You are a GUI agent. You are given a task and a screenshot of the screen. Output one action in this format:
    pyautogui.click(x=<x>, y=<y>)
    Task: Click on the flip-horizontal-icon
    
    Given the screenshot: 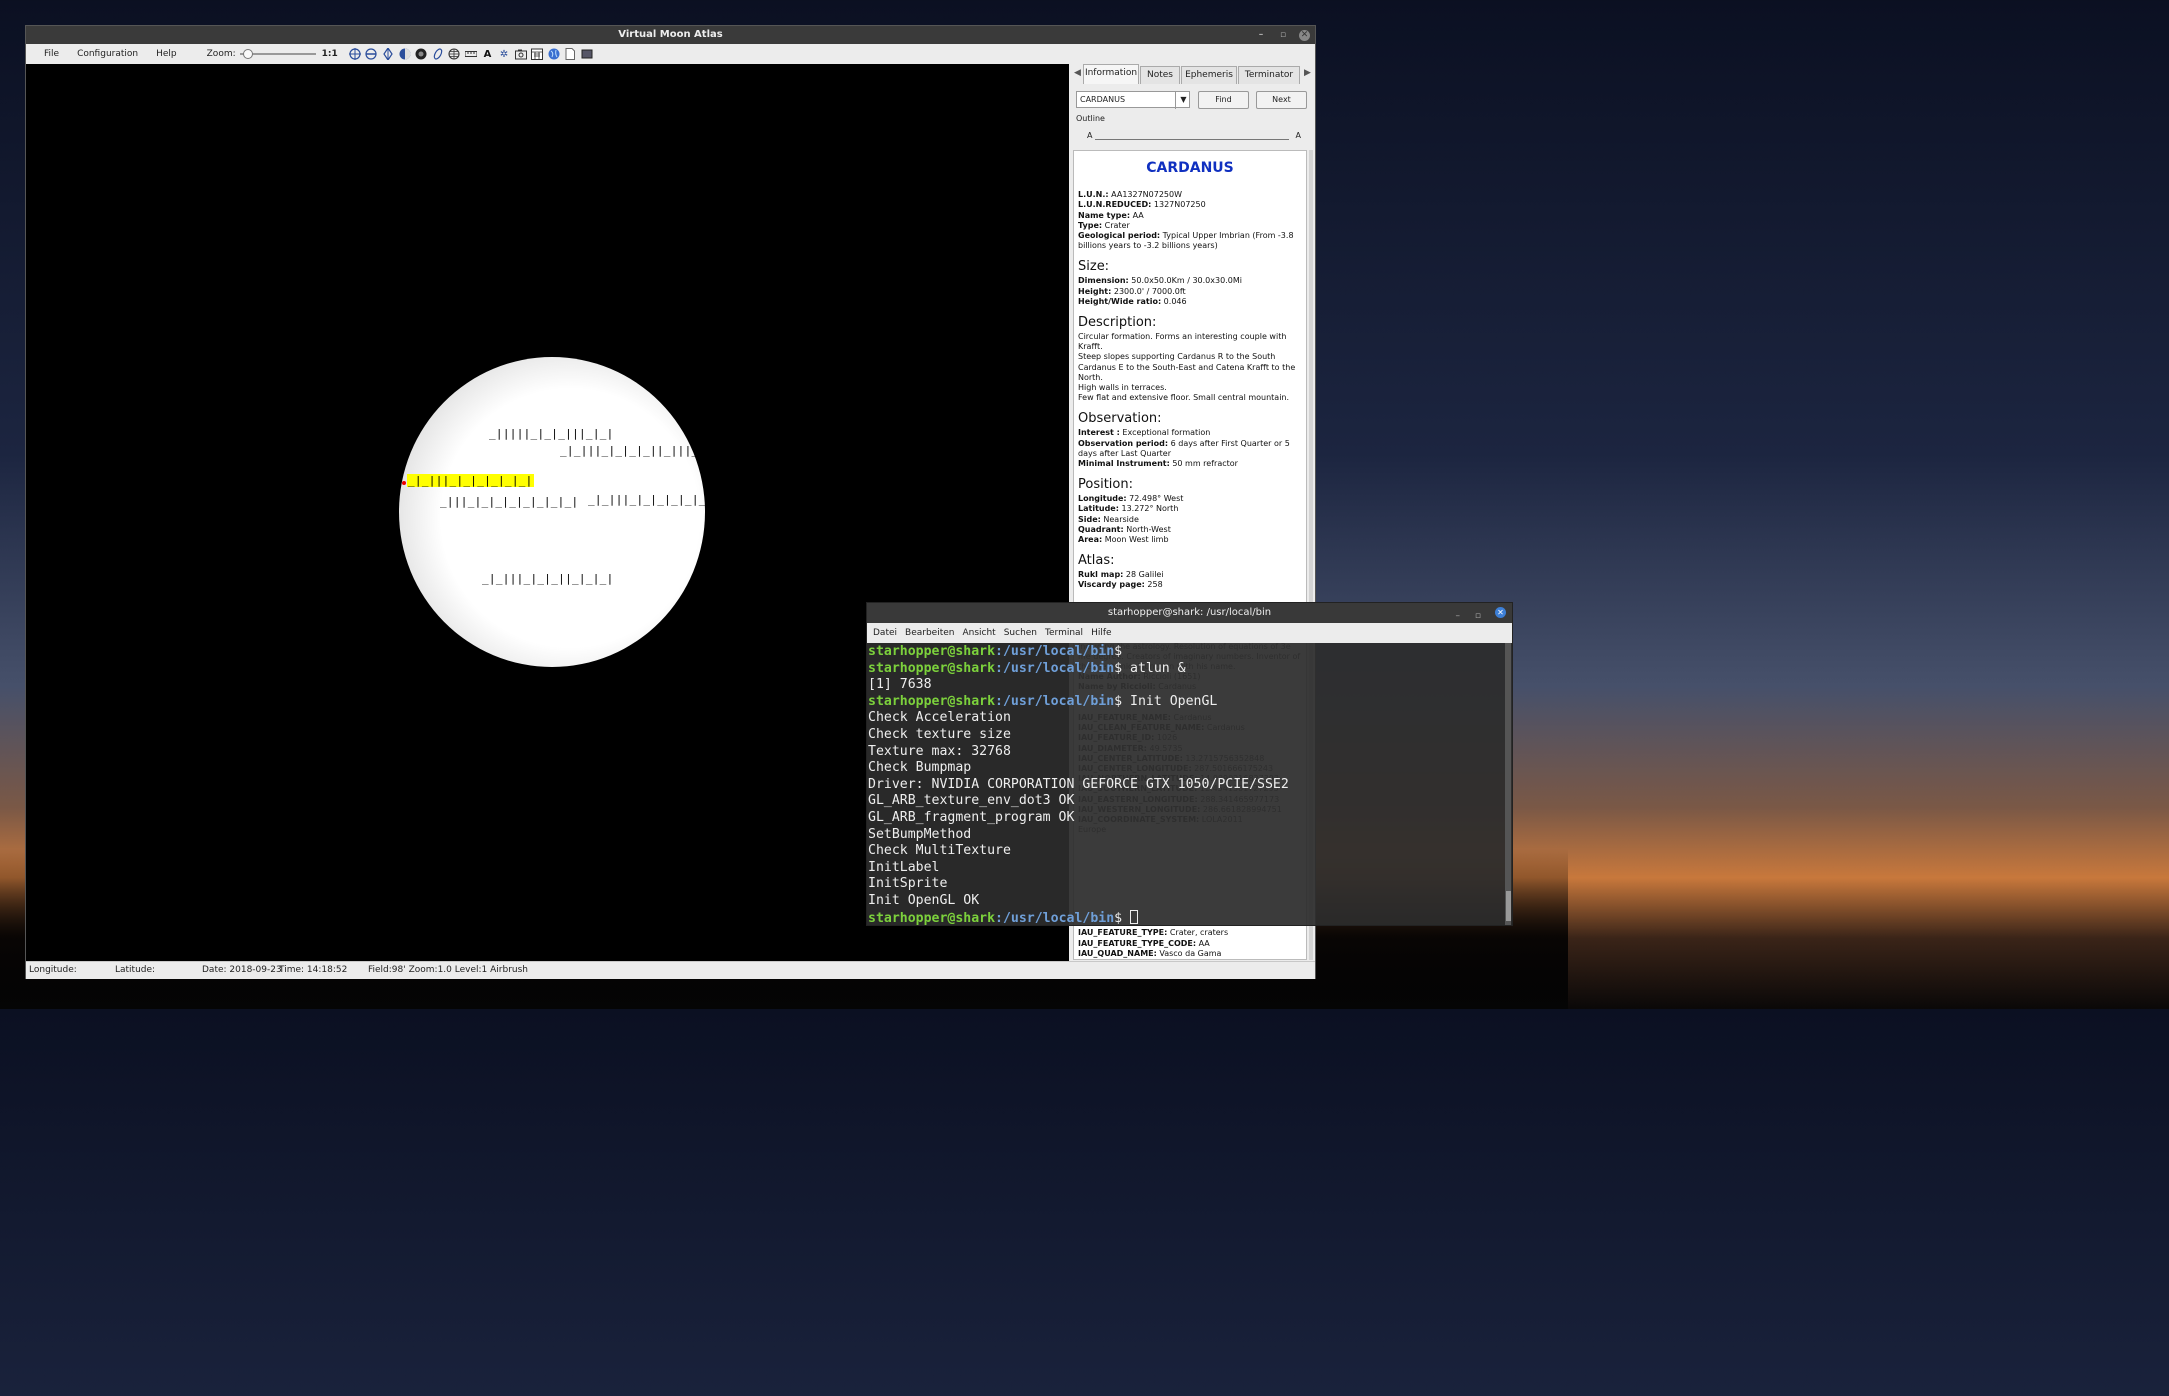 What is the action you would take?
    pyautogui.click(x=371, y=54)
    